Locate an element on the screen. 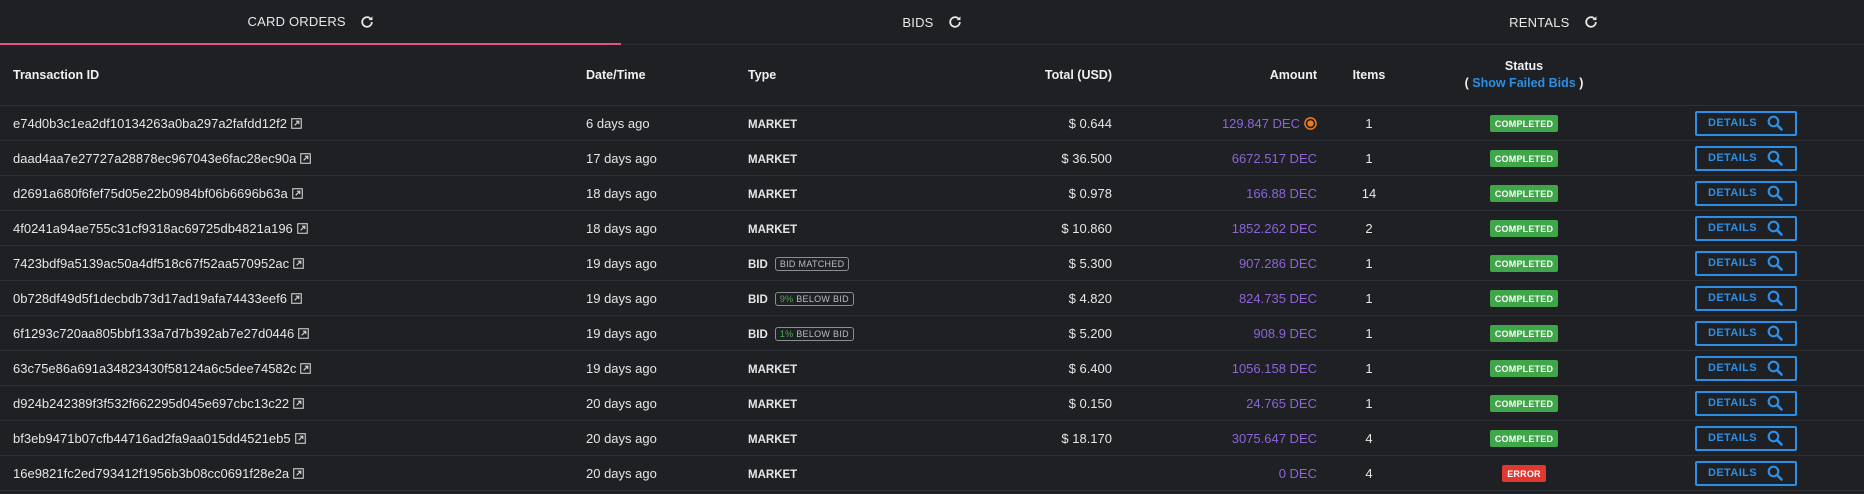 The image size is (1864, 494). col-amount: Amount is located at coordinates (1214, 75).